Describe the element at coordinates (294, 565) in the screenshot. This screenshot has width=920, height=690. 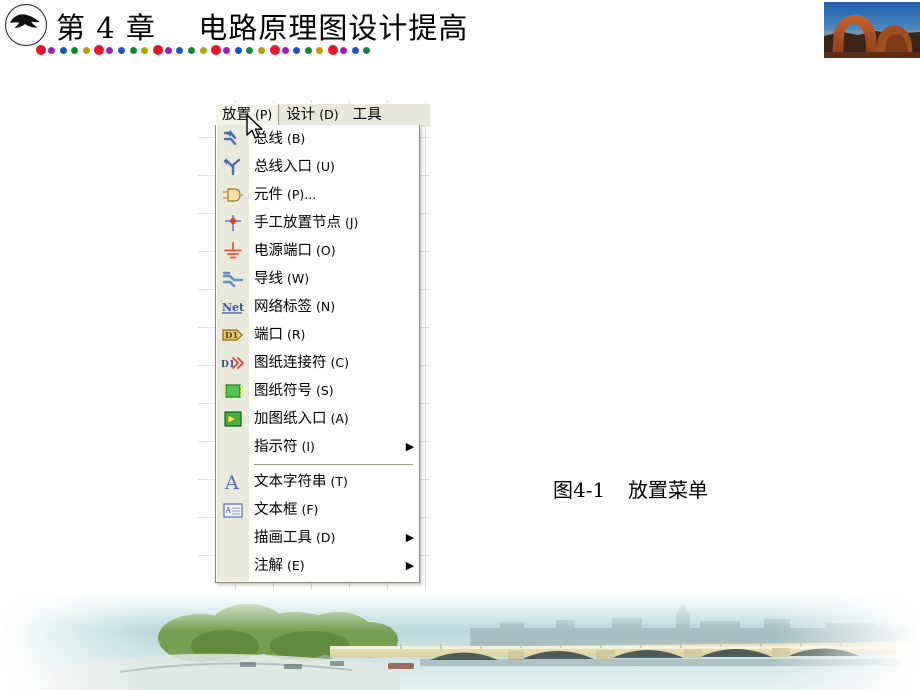
I see `menu-item-accelerator: (E)` at that location.